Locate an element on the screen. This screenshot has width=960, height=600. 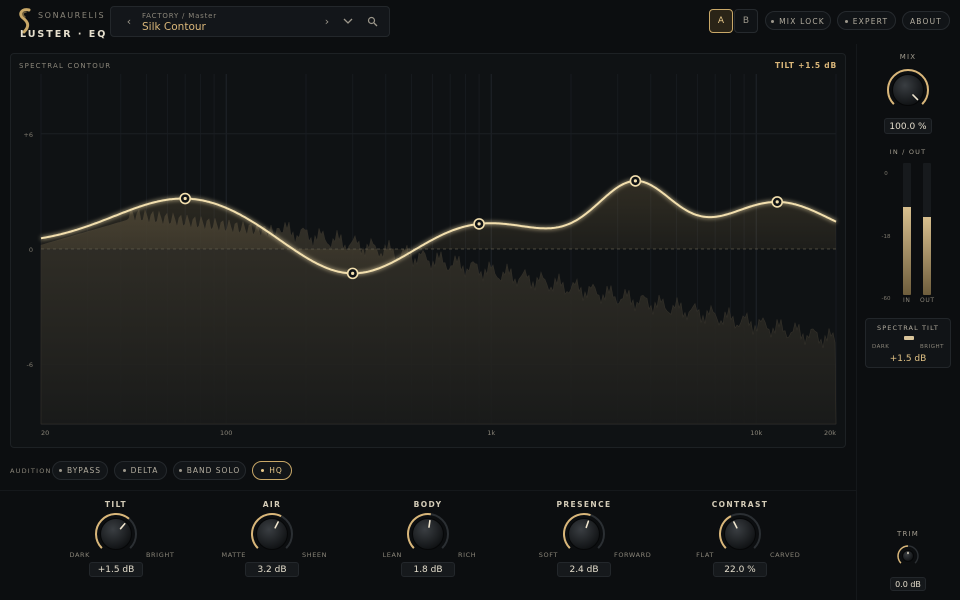
ab-slot-b-label: B is located at coordinates (746, 21).